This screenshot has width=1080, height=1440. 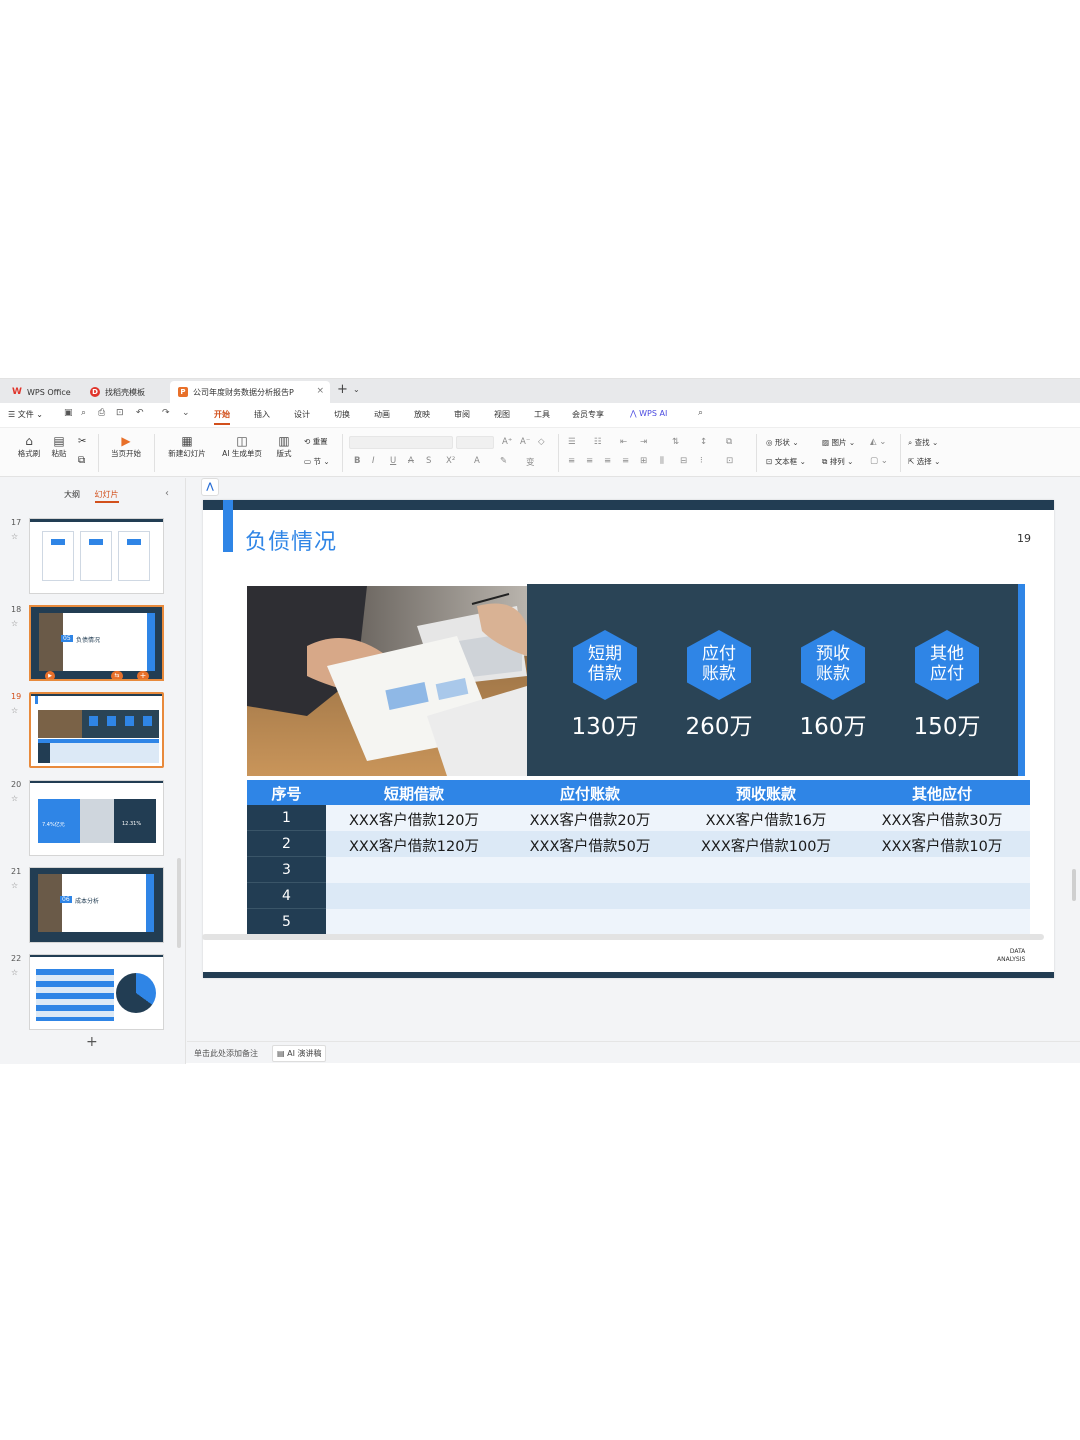 I want to click on distribute-icon: ⊞, so click(x=643, y=461).